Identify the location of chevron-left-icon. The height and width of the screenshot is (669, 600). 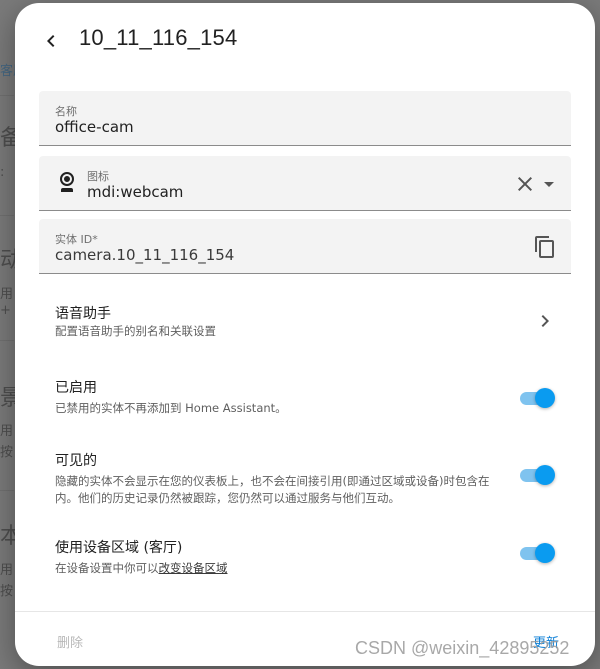
(51, 41).